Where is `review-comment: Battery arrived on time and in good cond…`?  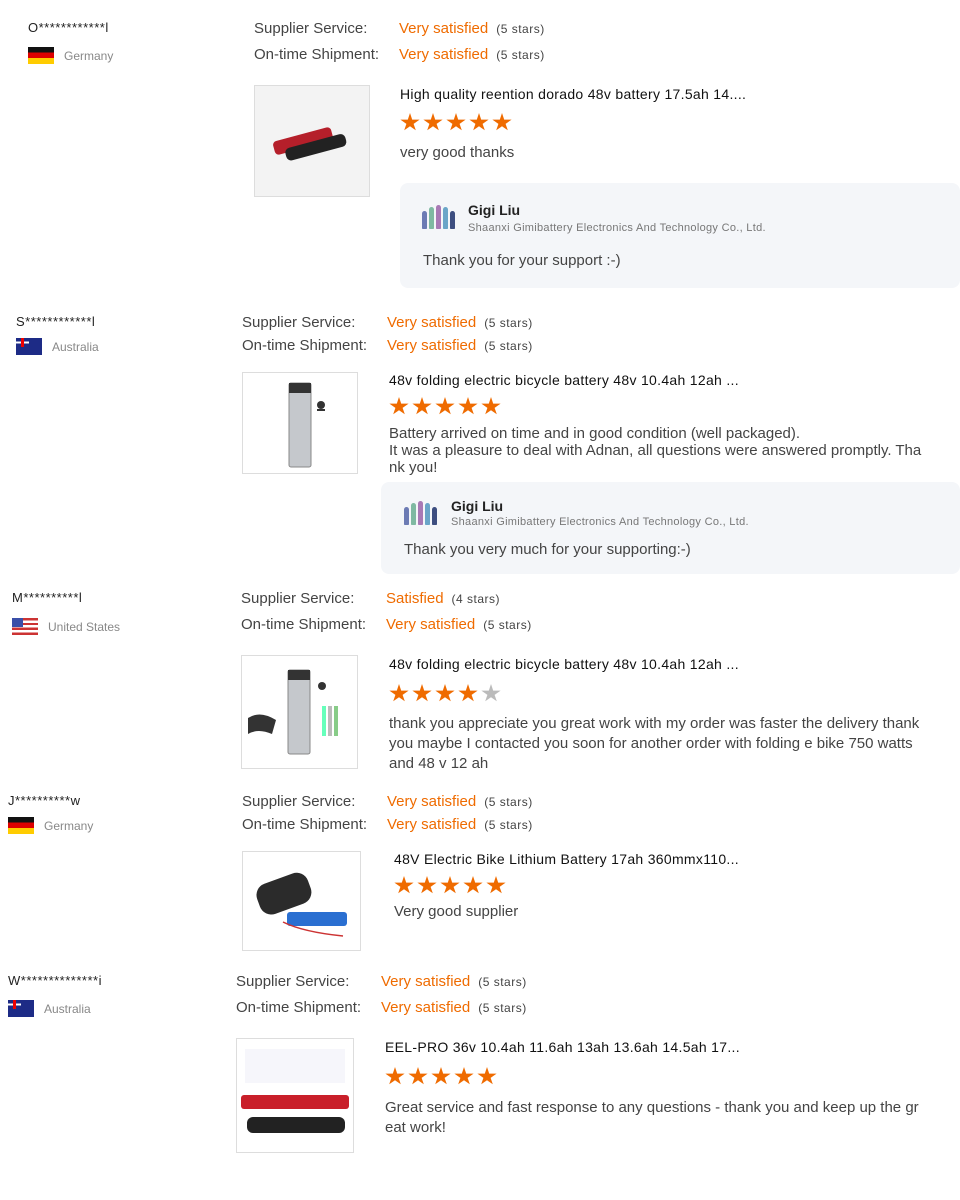 review-comment: Battery arrived on time and in good cond… is located at coordinates (655, 450).